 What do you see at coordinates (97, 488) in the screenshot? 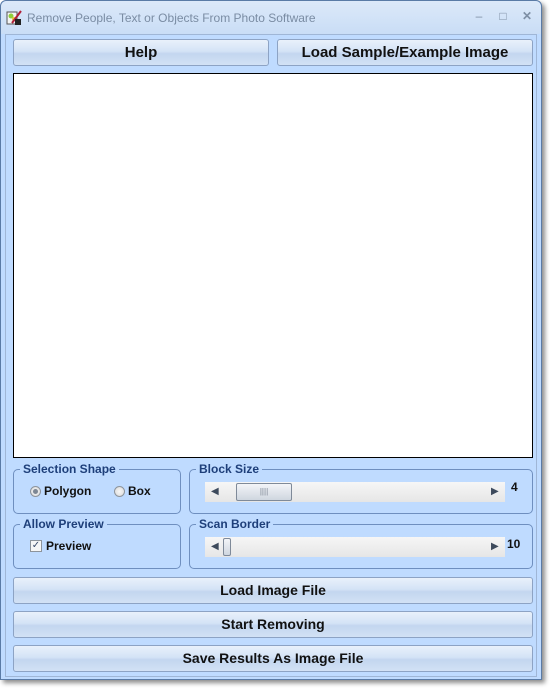
I see `selection-shape-group: Selection Shape Polygon Box` at bounding box center [97, 488].